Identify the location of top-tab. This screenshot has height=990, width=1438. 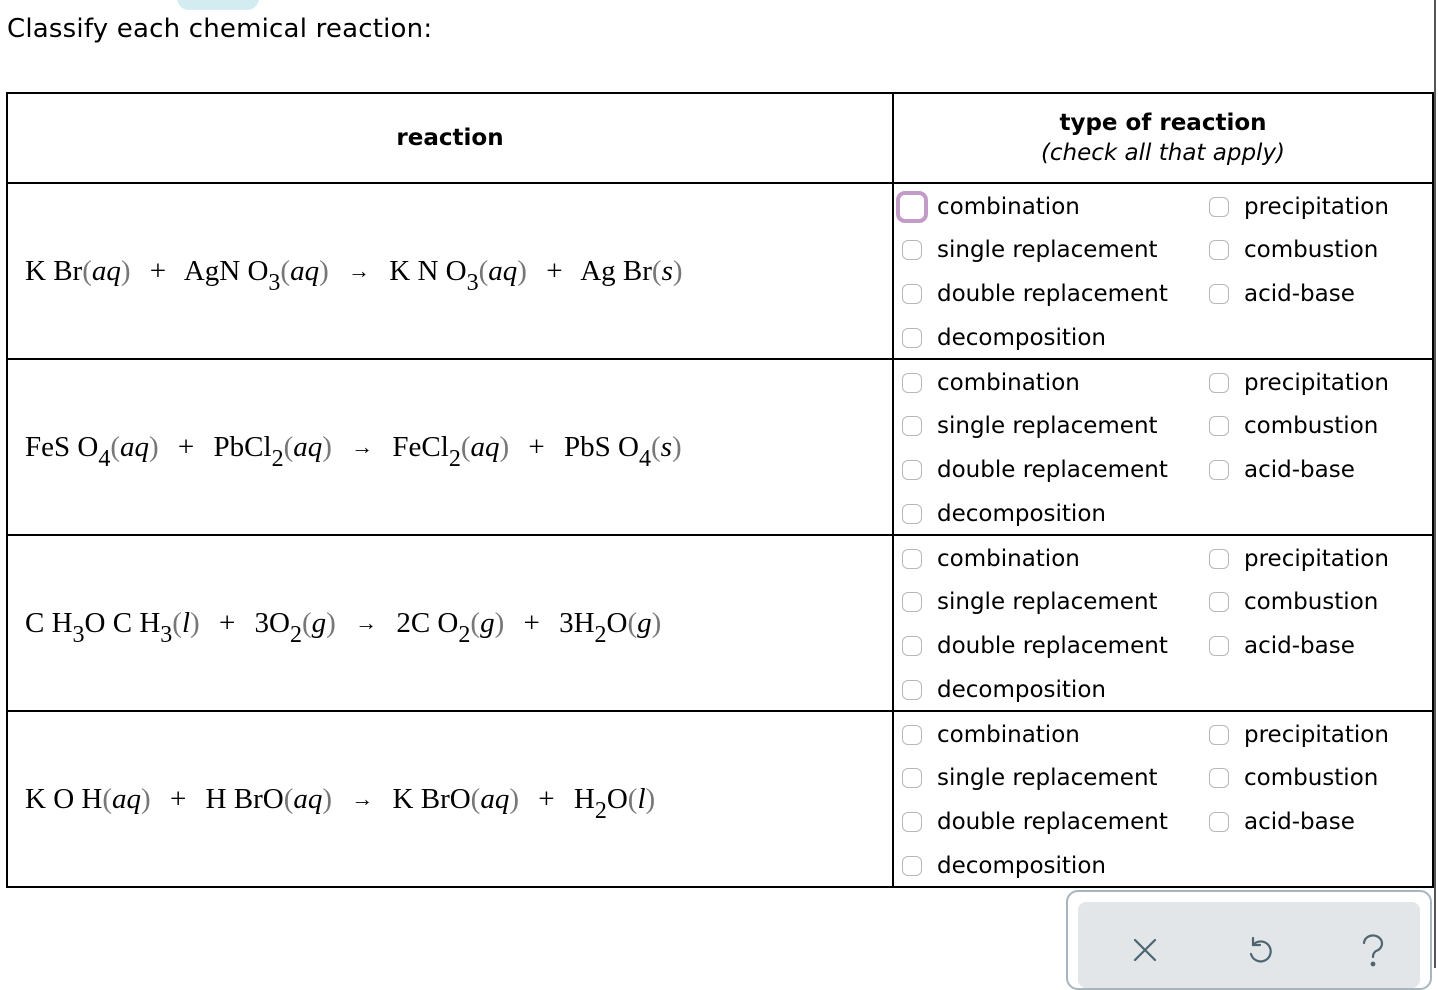
(218, 5).